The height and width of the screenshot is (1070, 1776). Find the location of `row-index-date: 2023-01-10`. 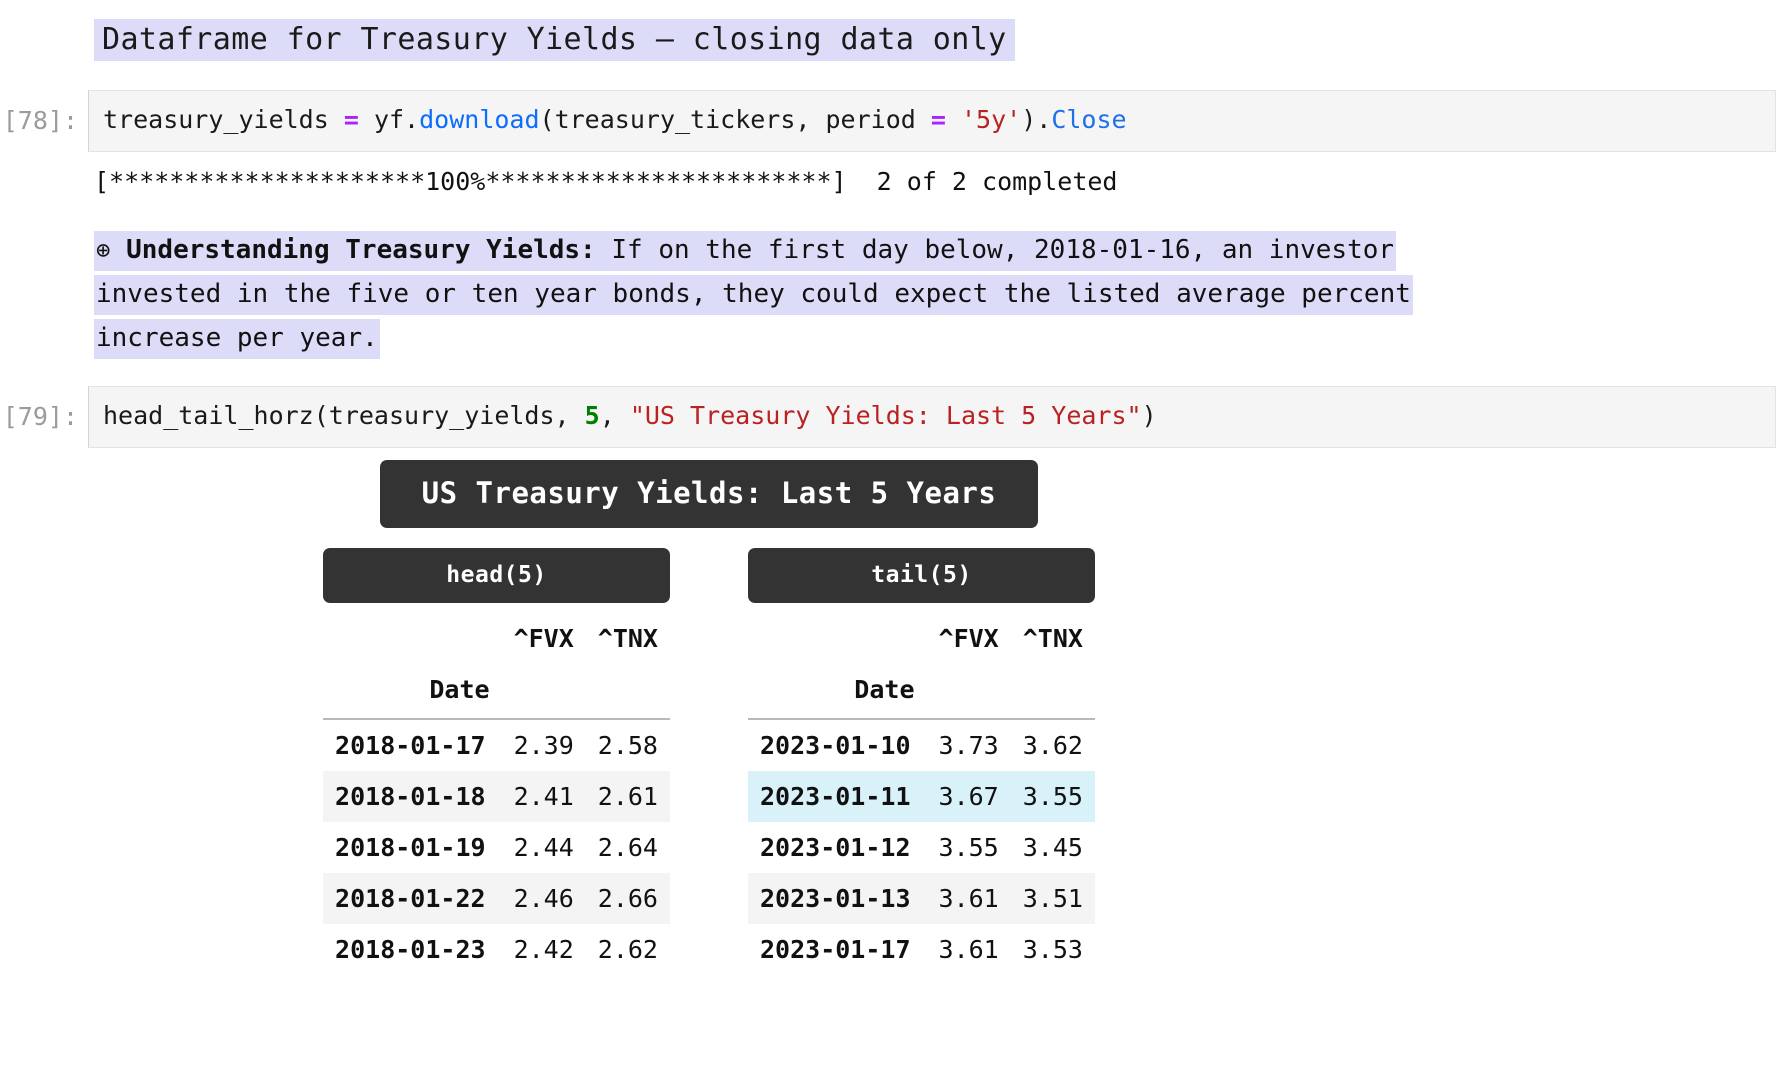

row-index-date: 2023-01-10 is located at coordinates (835, 745).